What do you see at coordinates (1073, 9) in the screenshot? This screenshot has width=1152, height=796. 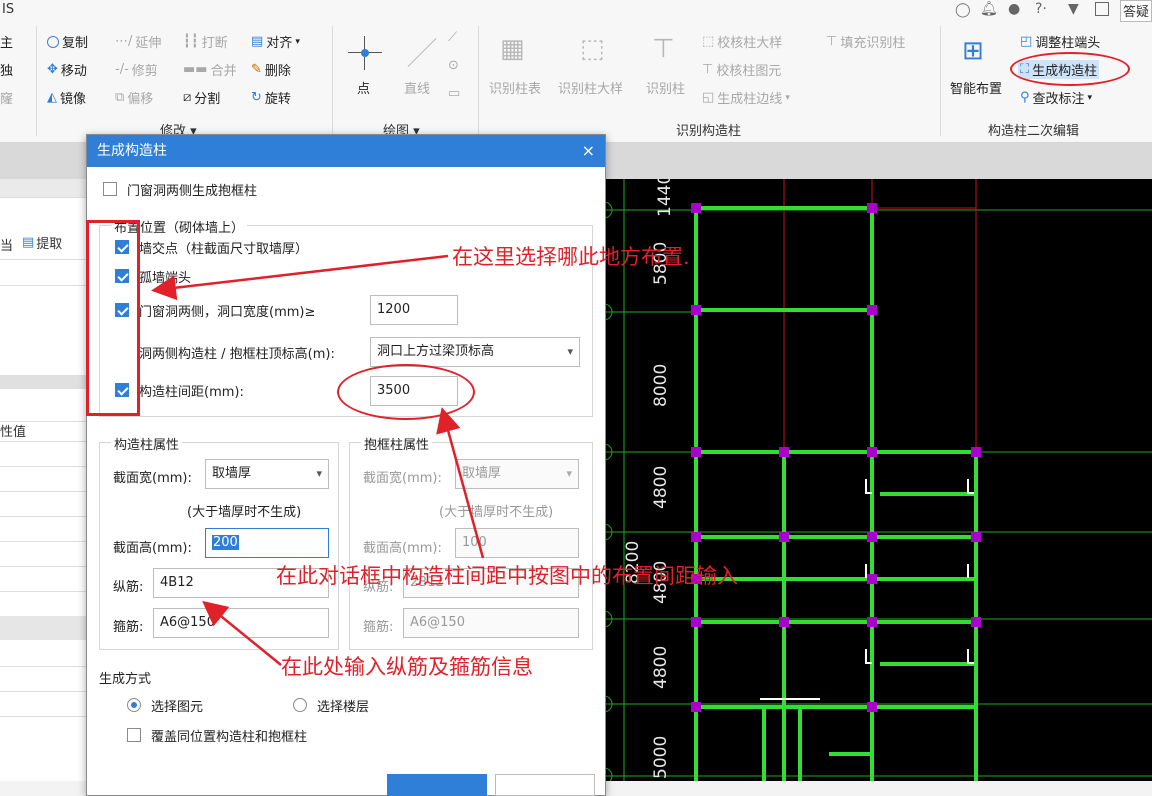 I see `shirt-icon: ▼` at bounding box center [1073, 9].